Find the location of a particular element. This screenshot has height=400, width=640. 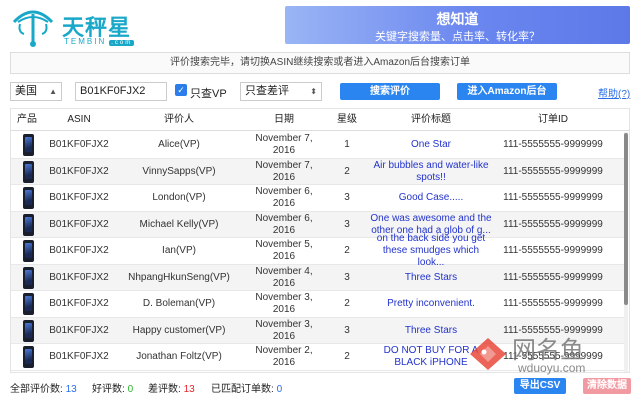

reviewer-cell: D. Boleman(VP) is located at coordinates (179, 303).